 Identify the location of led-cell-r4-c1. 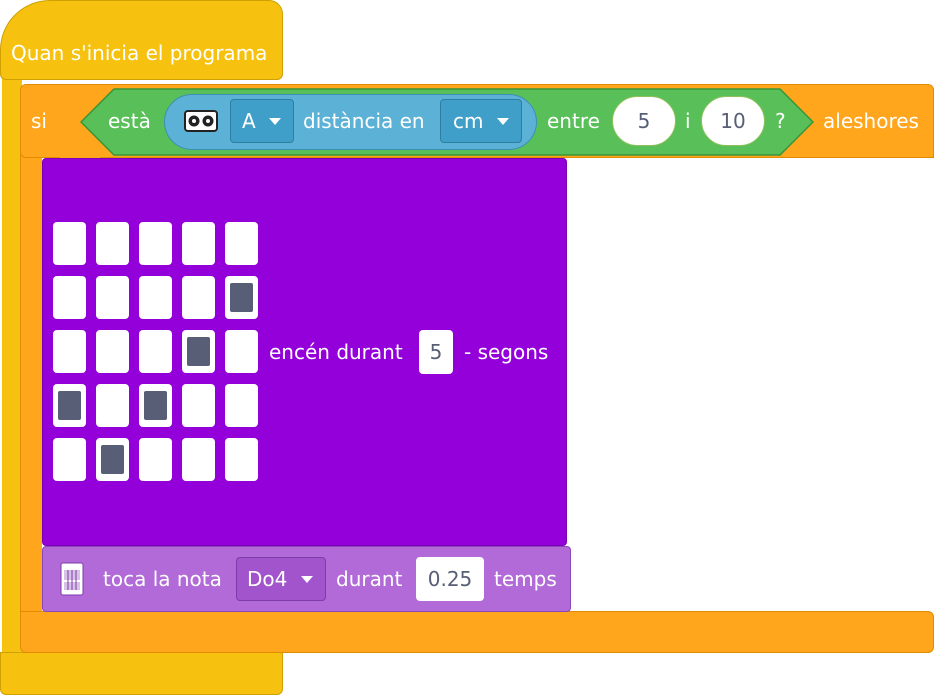
(69, 405).